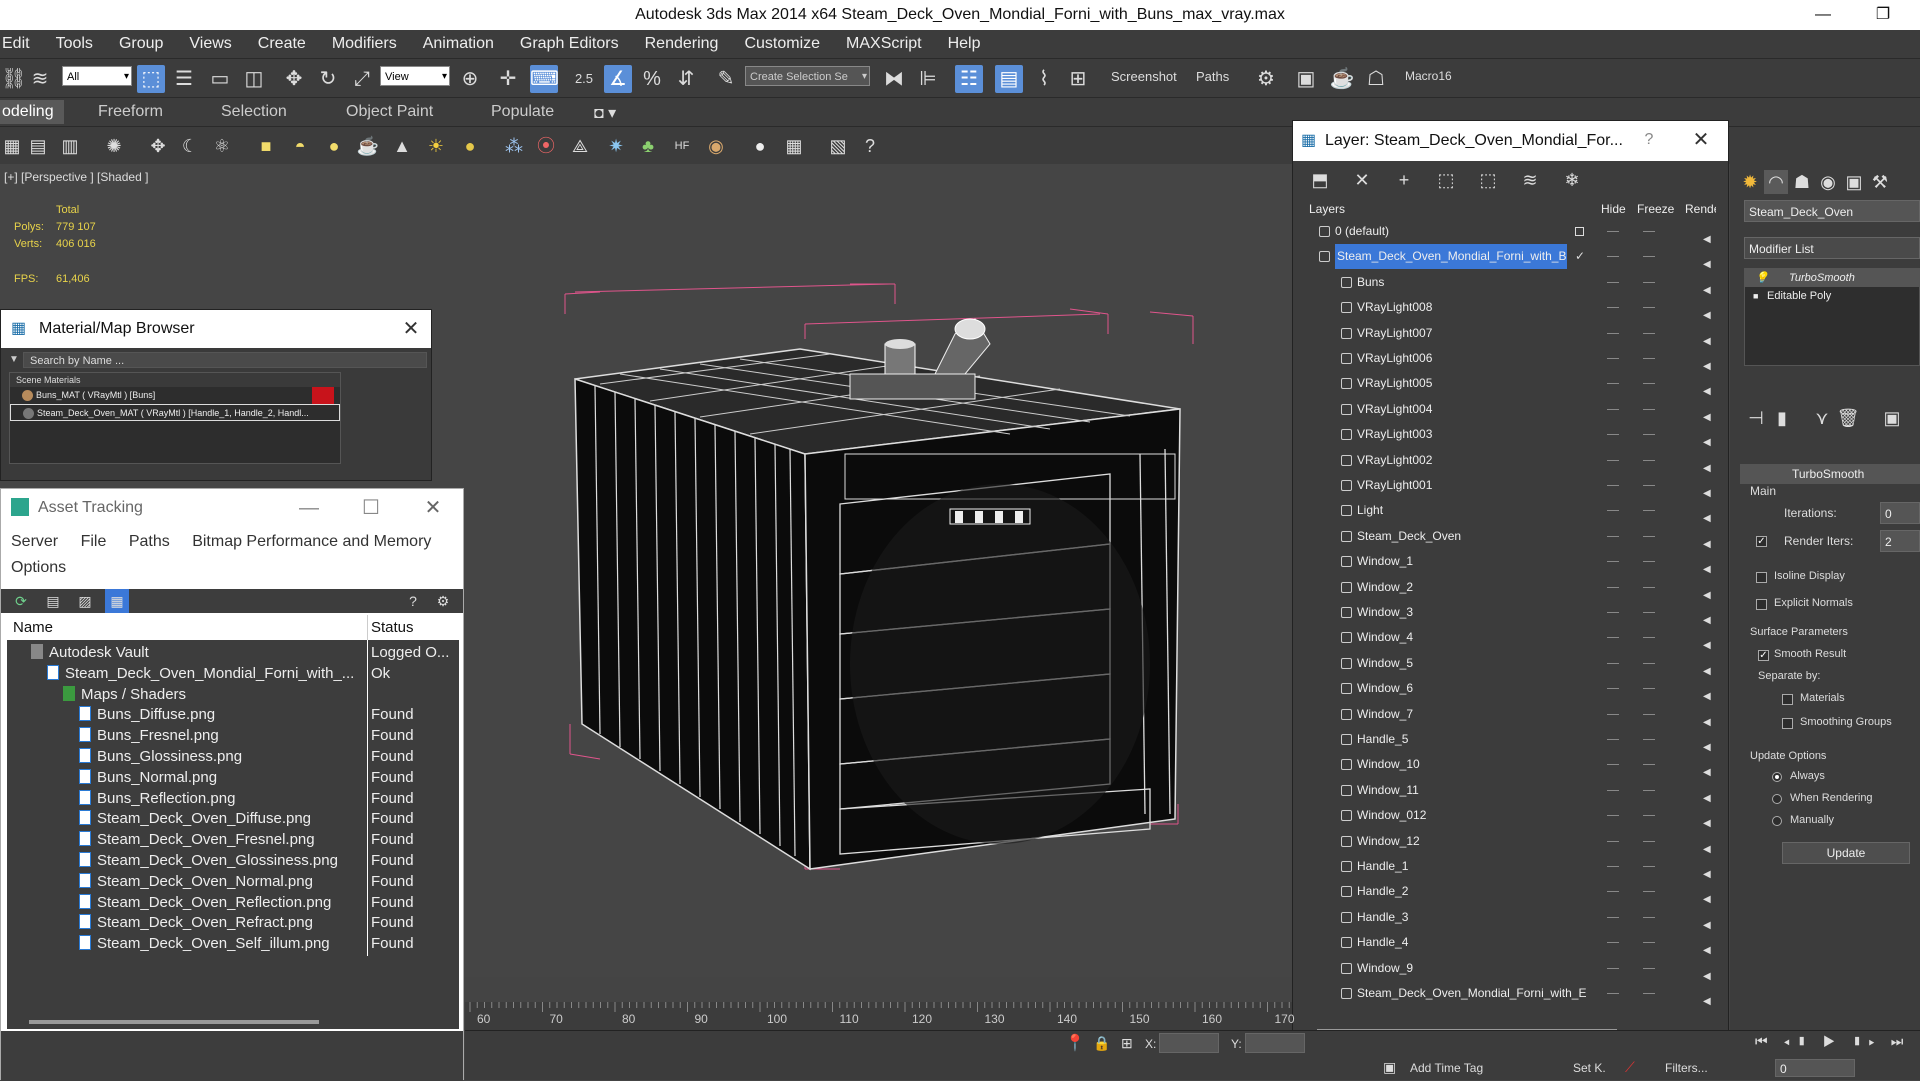 This screenshot has height=1081, width=1920. I want to click on asset-menu-paths: Paths, so click(149, 541).